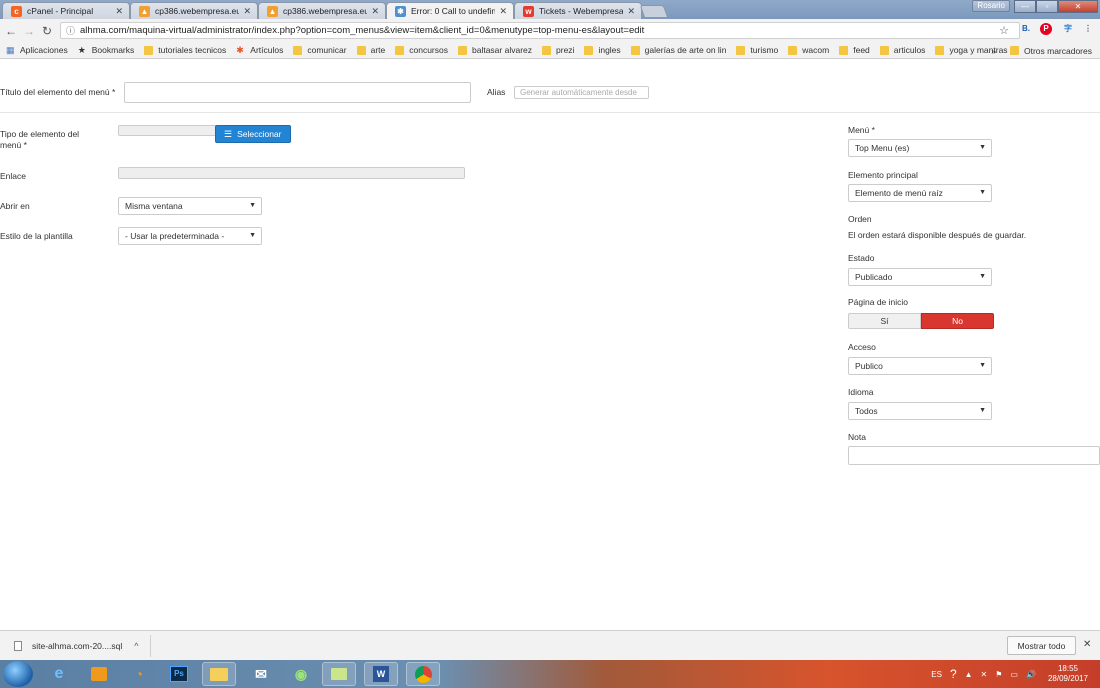 This screenshot has width=1100, height=688. I want to click on bookmark-folder: concursos, so click(421, 50).